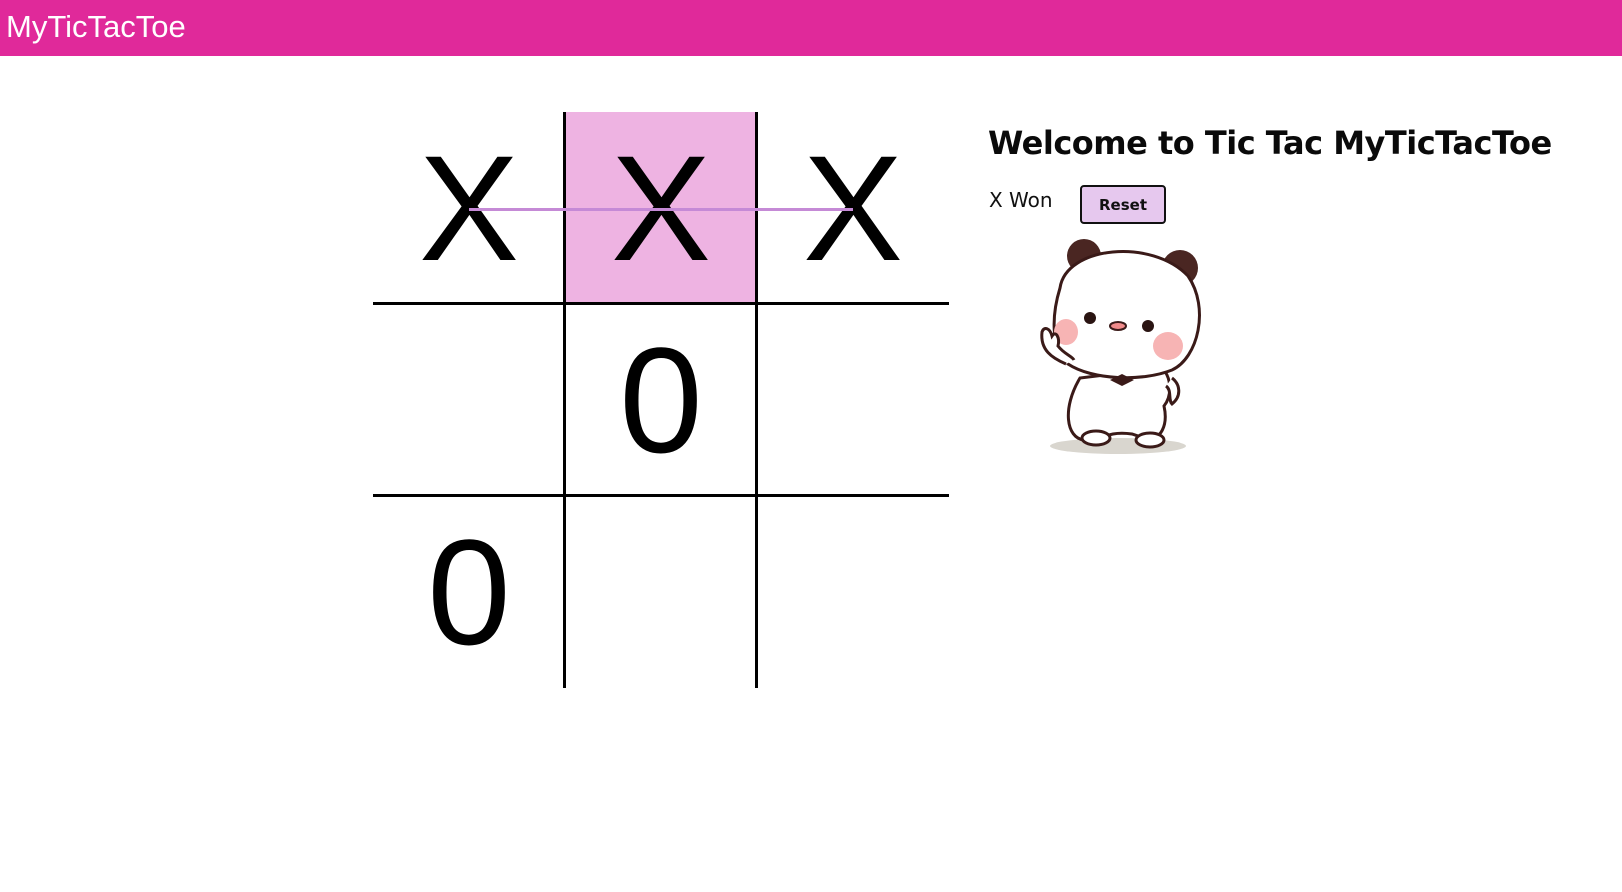  Describe the element at coordinates (1122, 348) in the screenshot. I see `panda-mascot-icon` at that location.